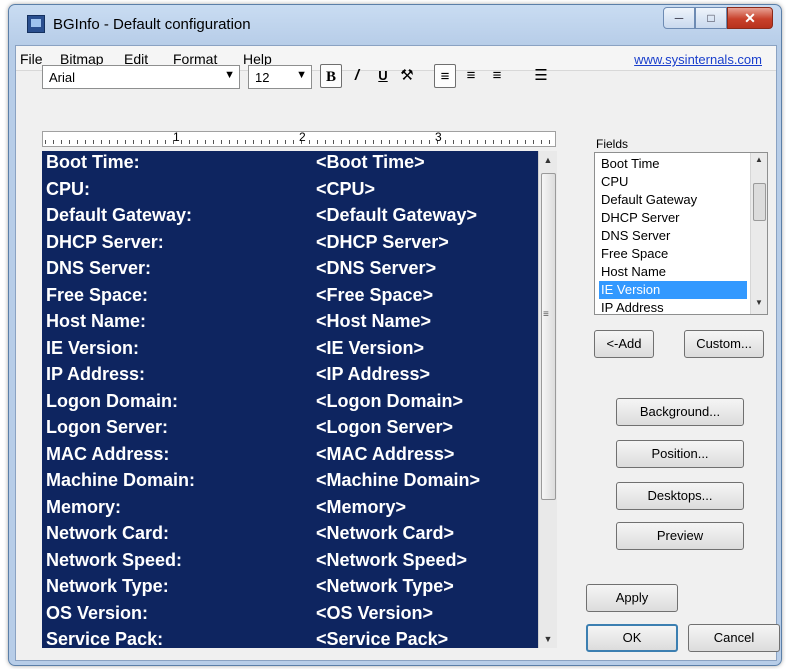 This screenshot has height=669, width=786. Describe the element at coordinates (546, 314) in the screenshot. I see `grip-icon: ≡` at that location.